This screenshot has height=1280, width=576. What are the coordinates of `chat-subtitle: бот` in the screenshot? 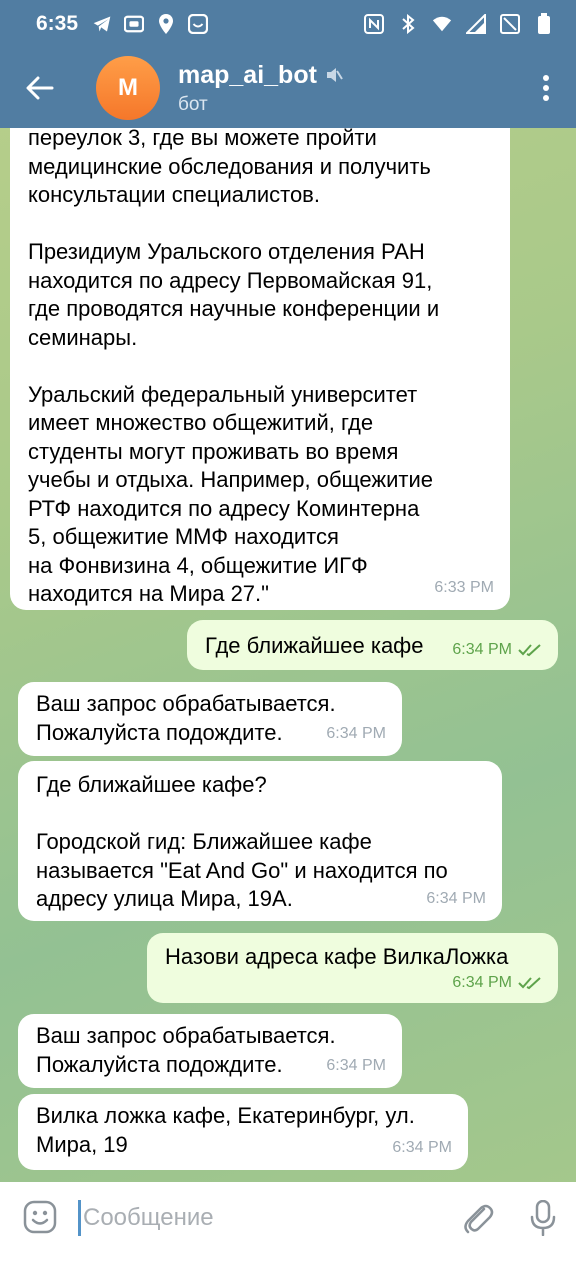 It's located at (193, 104).